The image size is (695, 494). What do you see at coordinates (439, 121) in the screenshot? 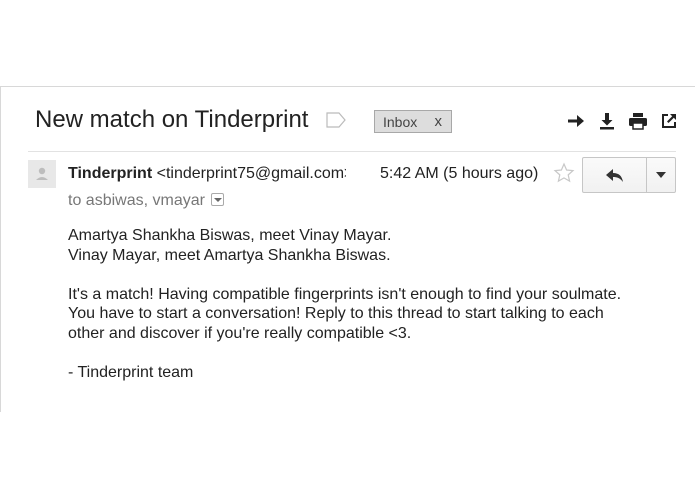
I see `remove-label-button: x` at bounding box center [439, 121].